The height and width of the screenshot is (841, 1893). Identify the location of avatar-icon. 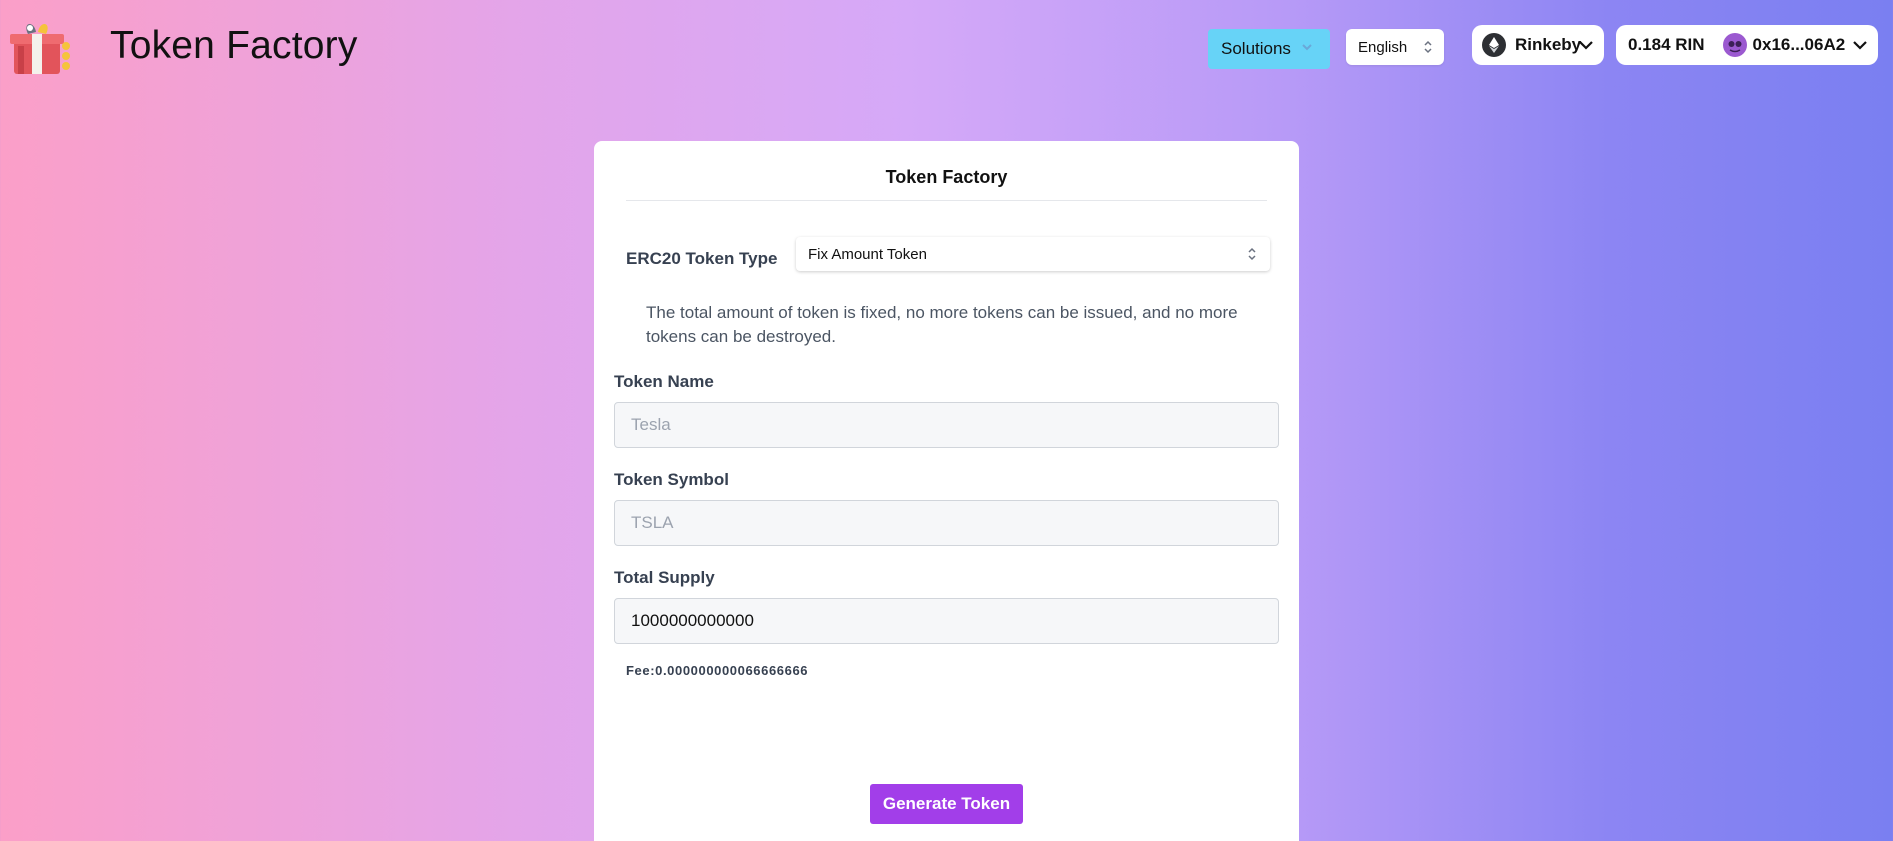
(1734, 45).